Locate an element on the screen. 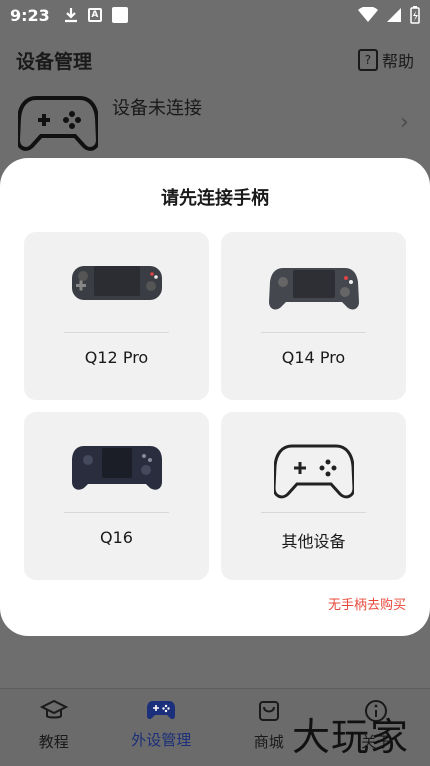  q12-pro-controller-image is located at coordinates (116, 283).